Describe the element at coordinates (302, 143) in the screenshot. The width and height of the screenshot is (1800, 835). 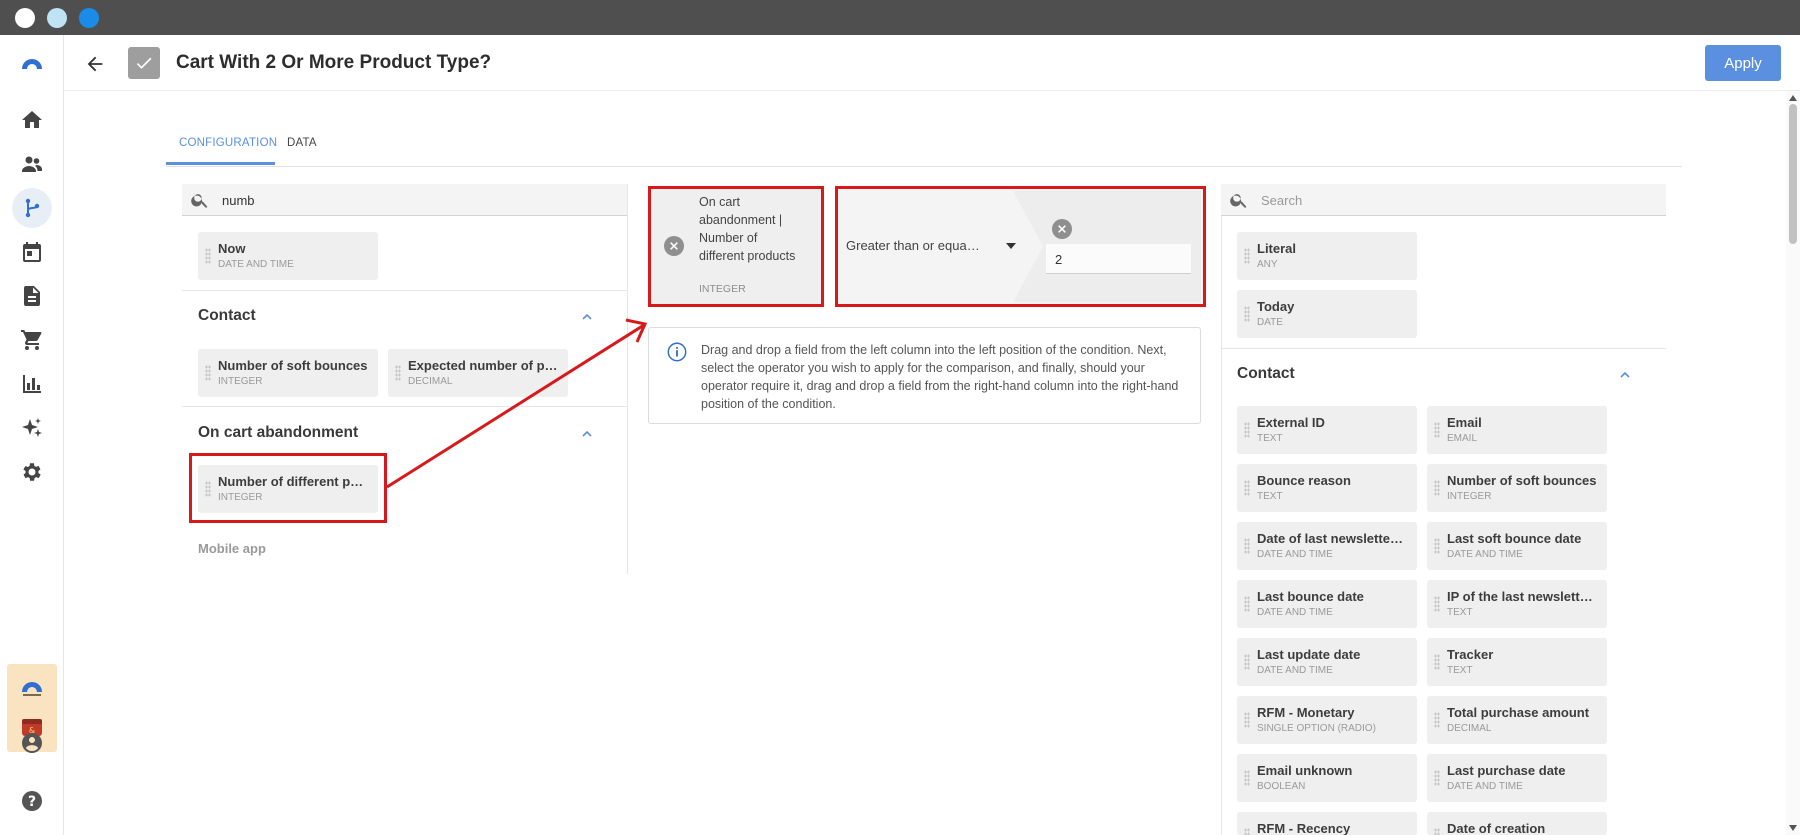
I see `tab-data: DATA` at that location.